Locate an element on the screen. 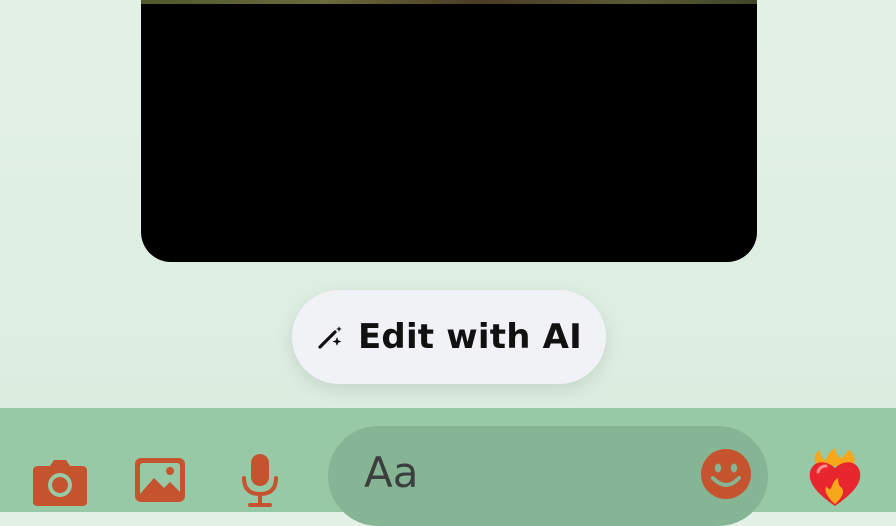 Image resolution: width=896 pixels, height=526 pixels. message-input: Aa is located at coordinates (548, 476).